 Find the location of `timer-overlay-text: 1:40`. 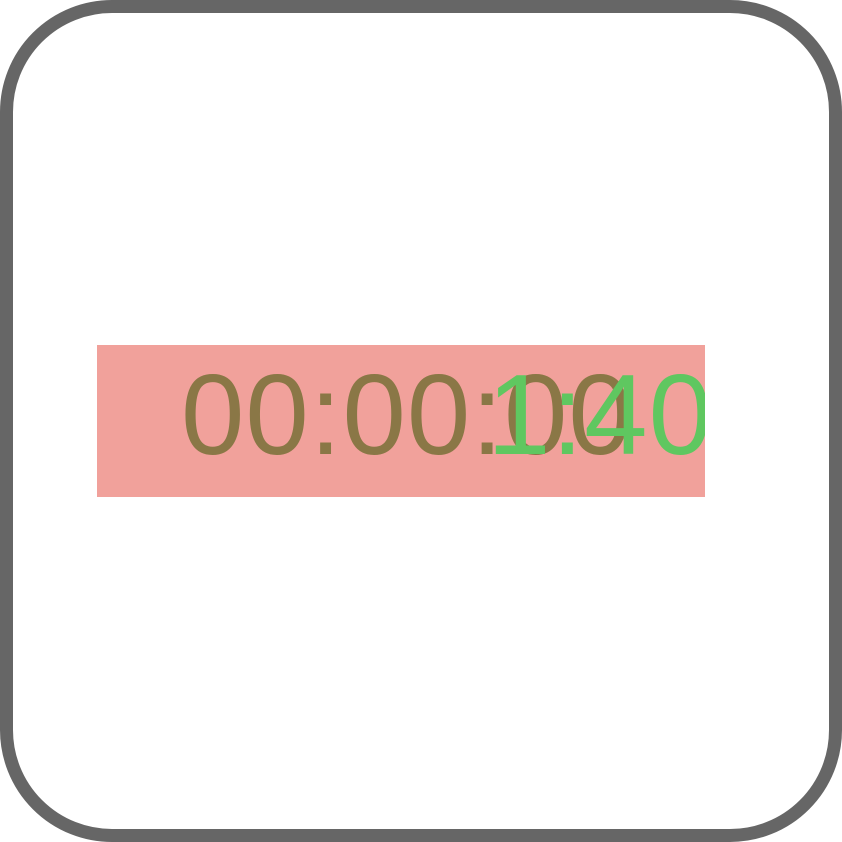

timer-overlay-text: 1:40 is located at coordinates (596, 415).